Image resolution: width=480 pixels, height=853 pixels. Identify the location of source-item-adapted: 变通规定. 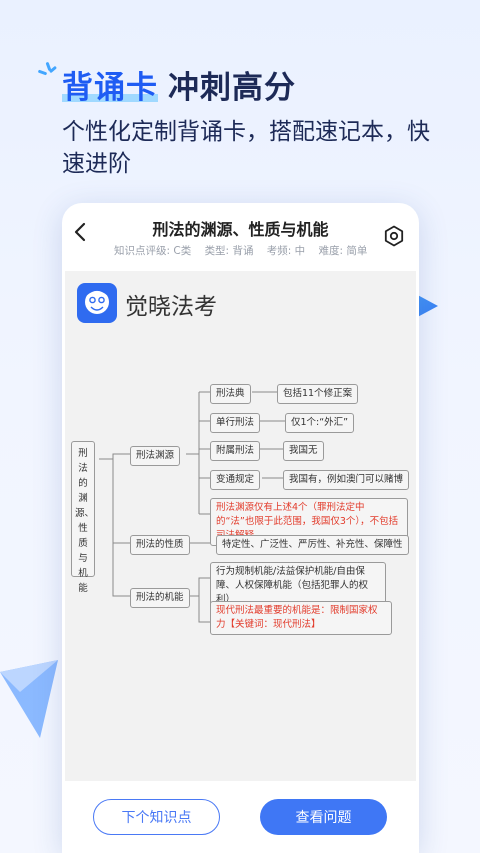
(235, 480).